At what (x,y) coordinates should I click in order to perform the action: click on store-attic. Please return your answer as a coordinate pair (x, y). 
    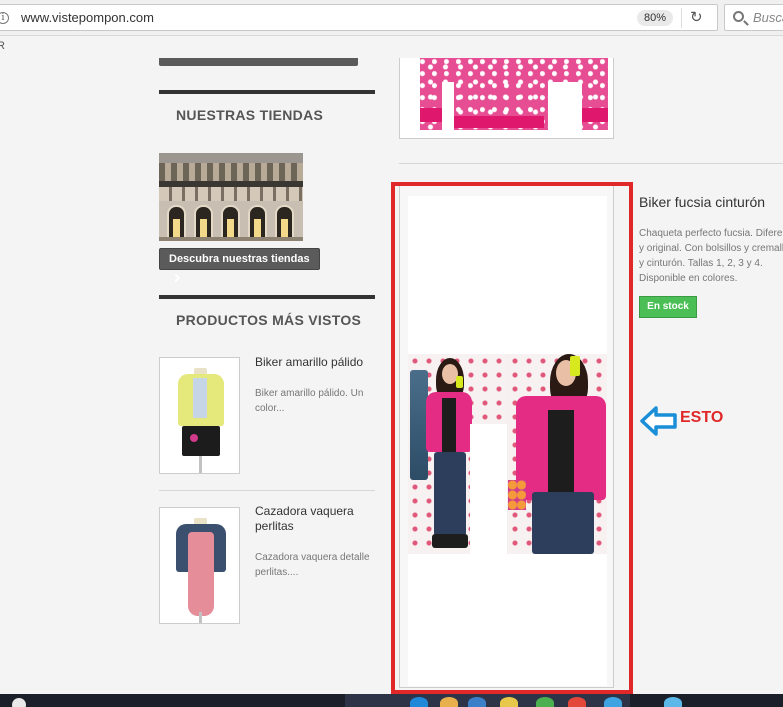
    Looking at the image, I should click on (231, 172).